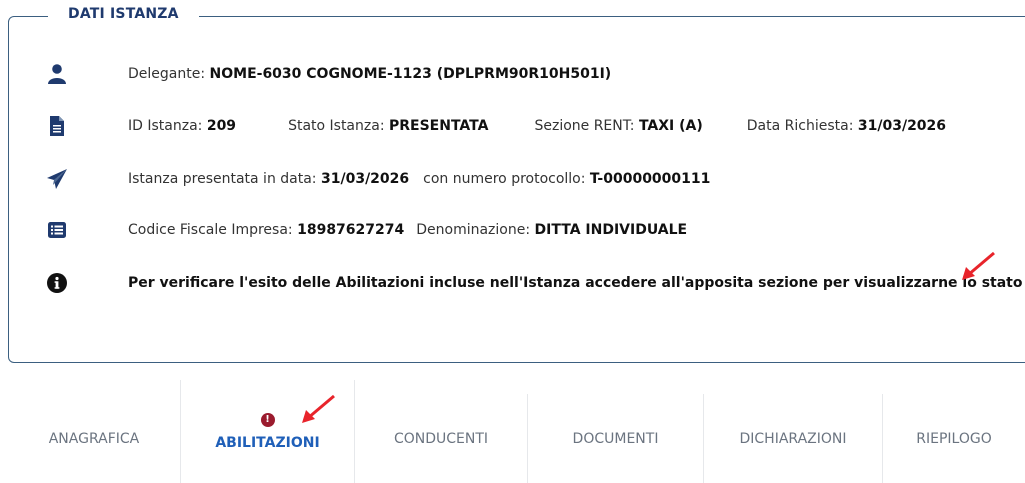 Image resolution: width=1025 pixels, height=483 pixels. I want to click on id-istanza-value: 209, so click(221, 126).